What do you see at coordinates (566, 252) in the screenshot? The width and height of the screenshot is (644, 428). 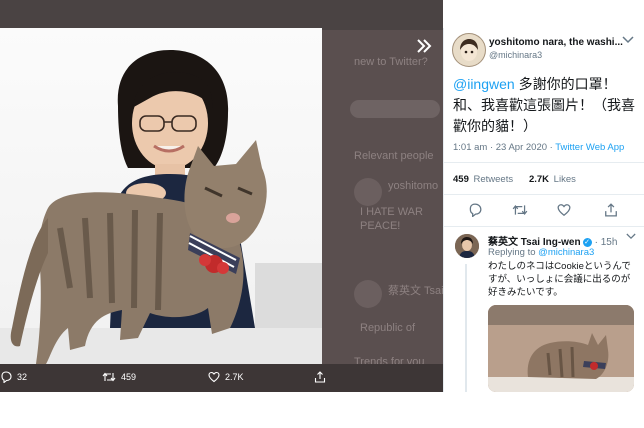 I see `replying-handle: @michinara3` at bounding box center [566, 252].